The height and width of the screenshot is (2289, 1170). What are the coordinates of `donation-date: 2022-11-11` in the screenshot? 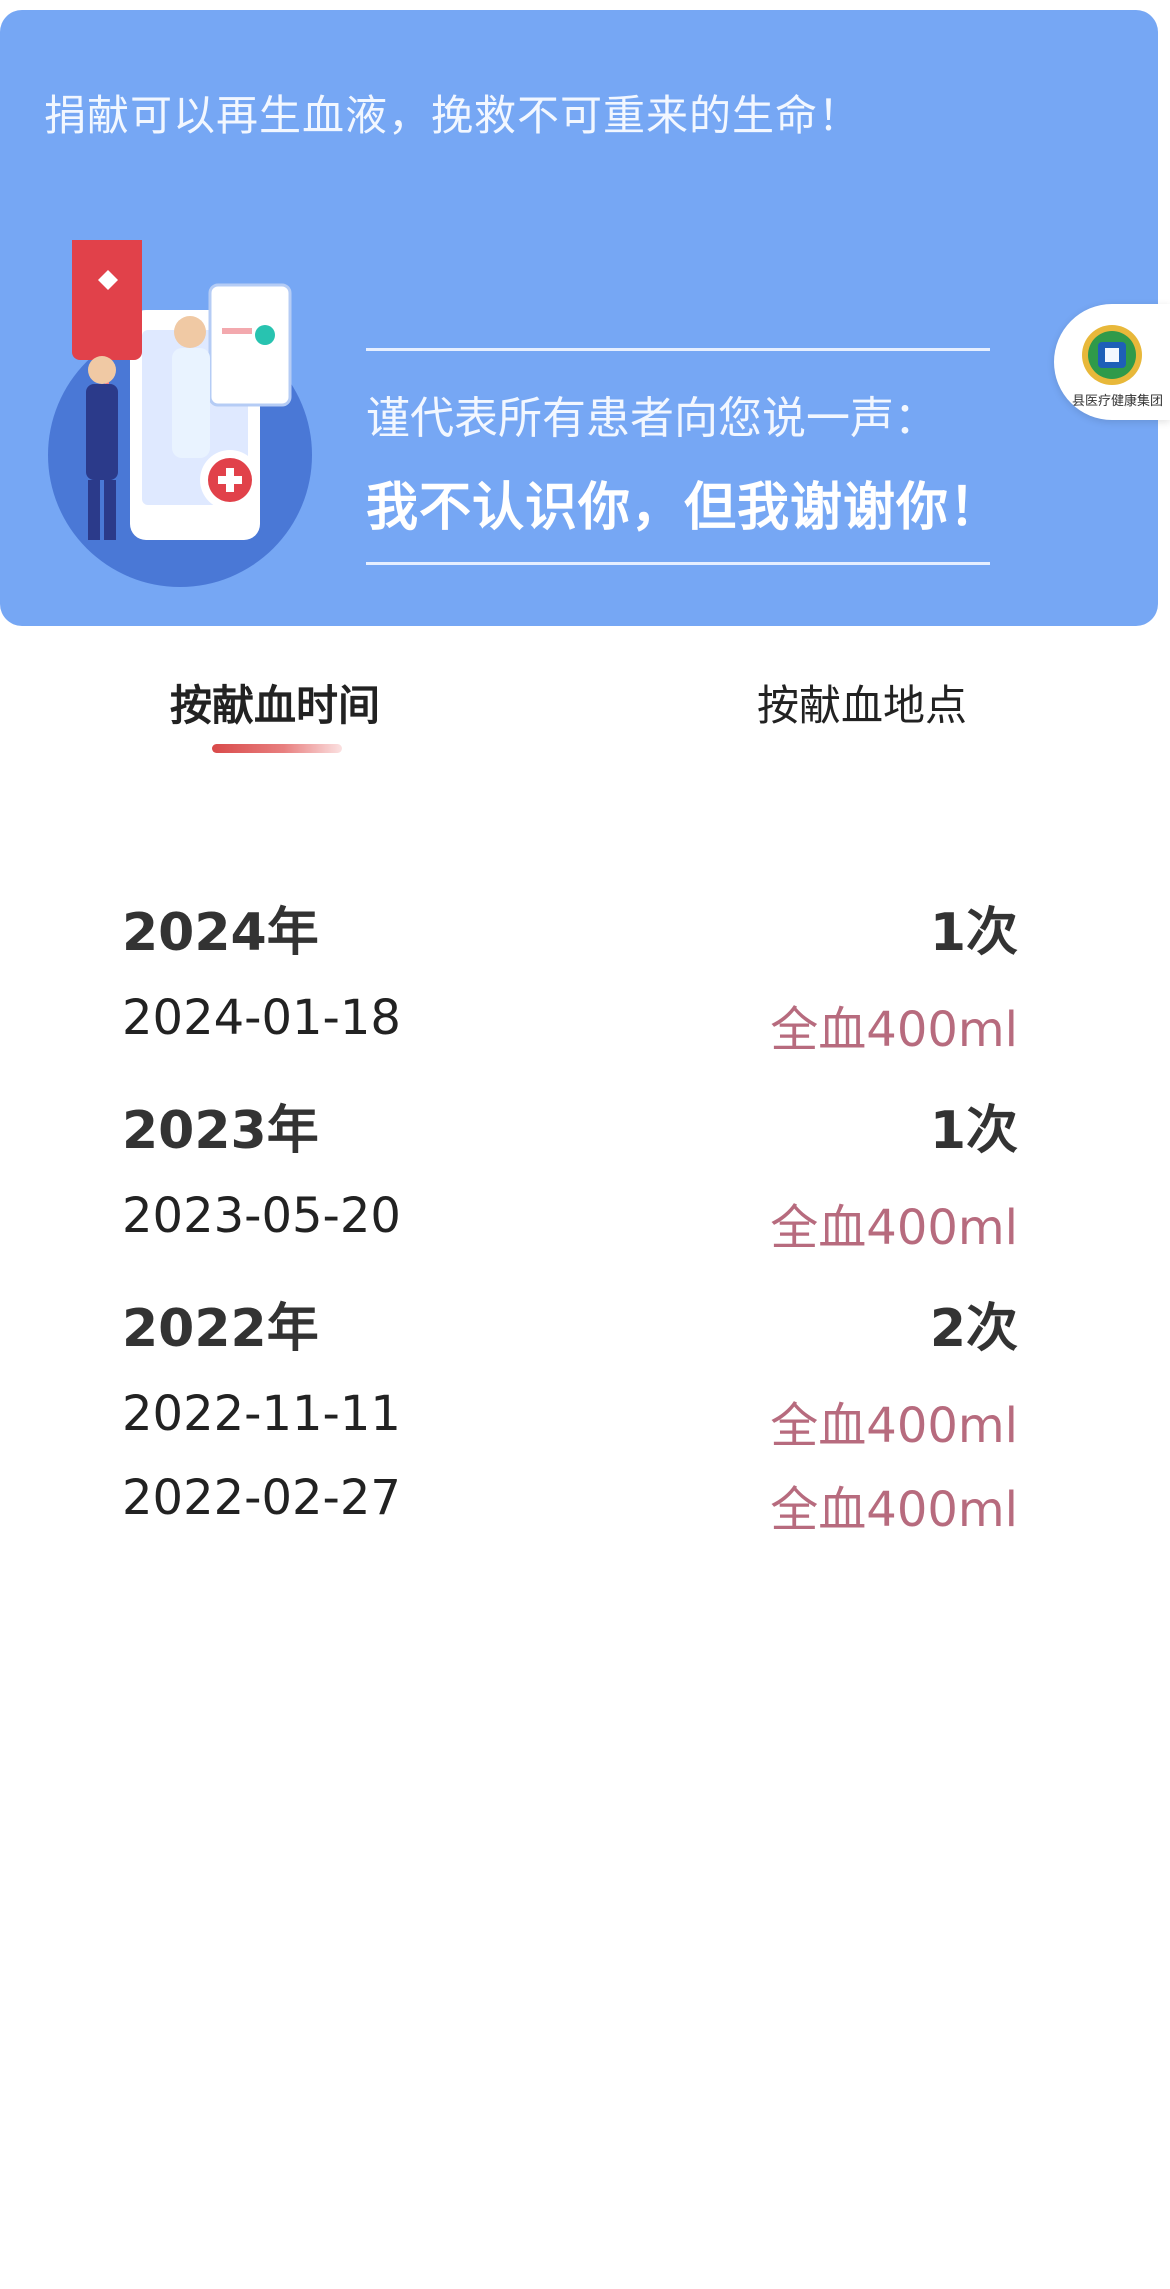 It's located at (261, 1414).